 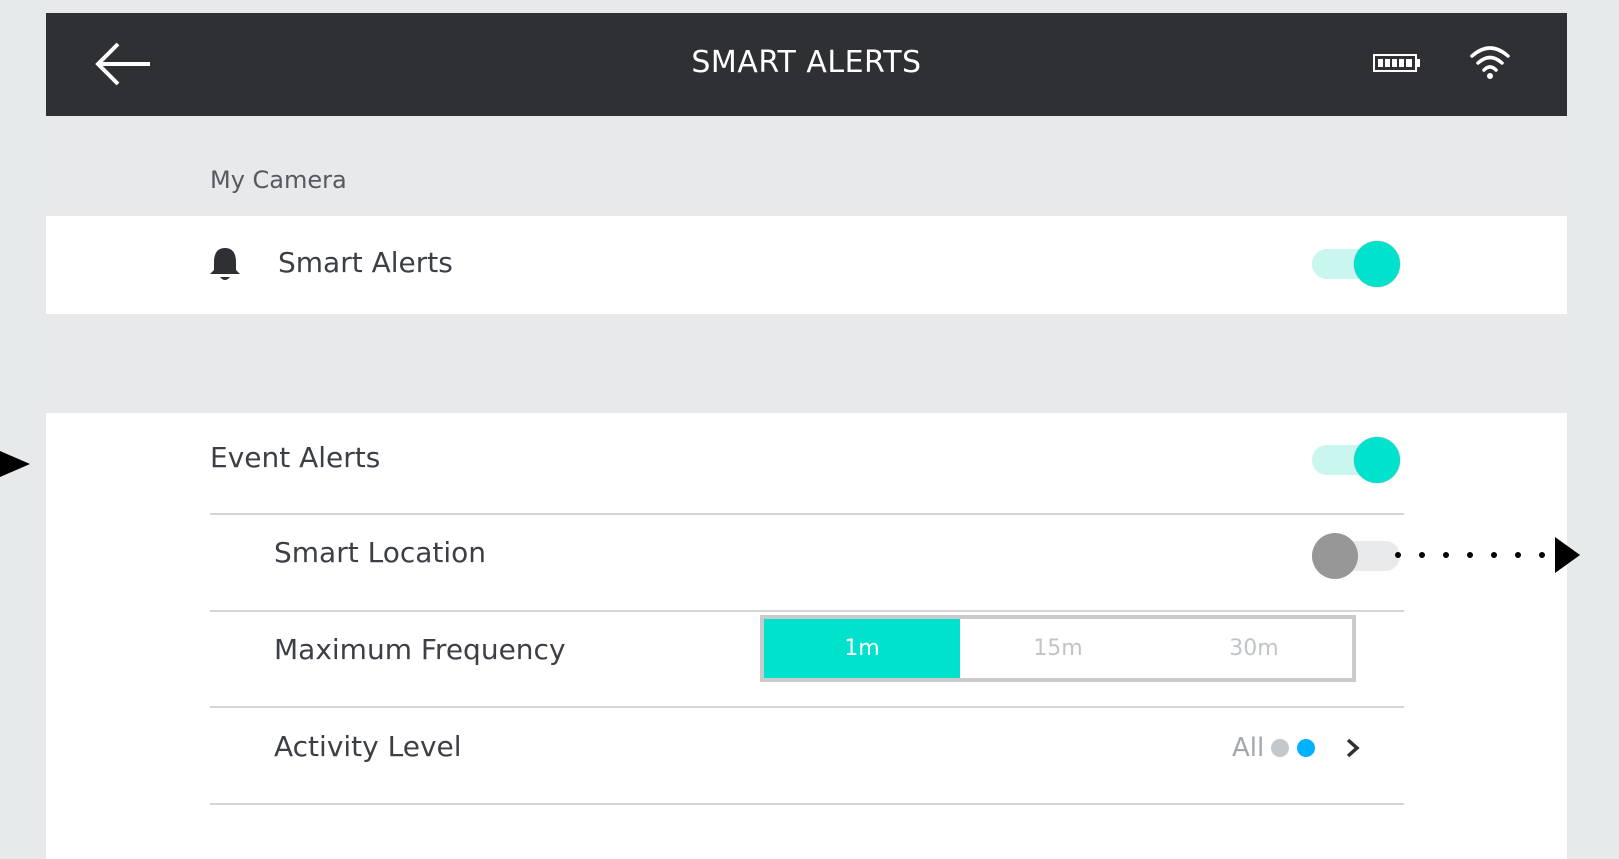 I want to click on camera-section-header: My Camera, so click(x=806, y=166).